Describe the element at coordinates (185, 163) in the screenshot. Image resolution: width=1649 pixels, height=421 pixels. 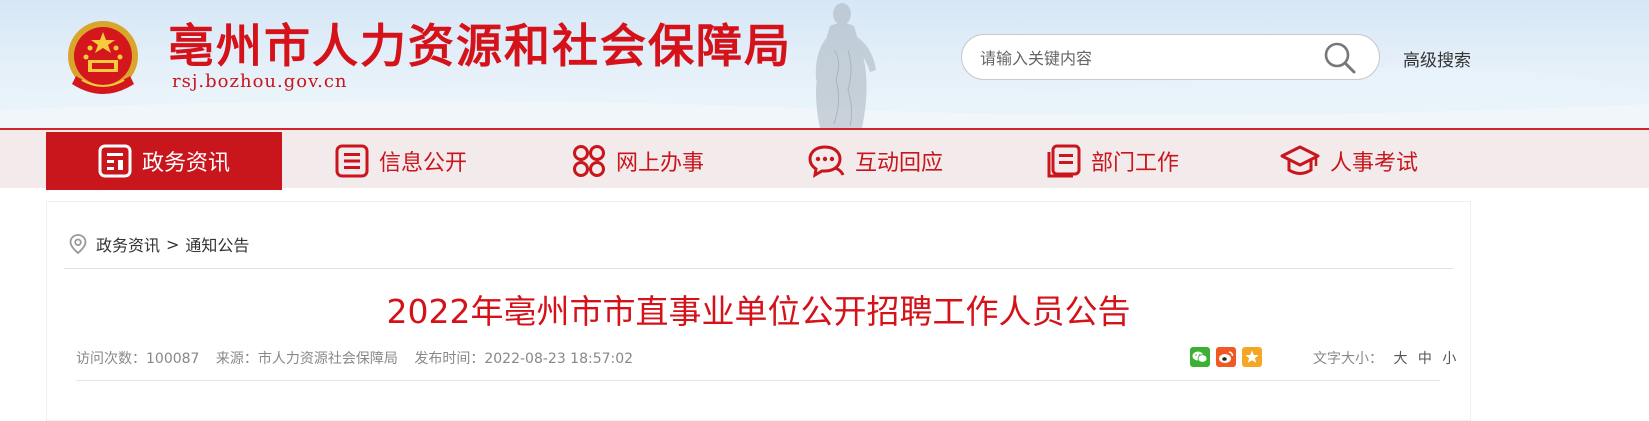
I see `nav-item-label: 政务资讯` at that location.